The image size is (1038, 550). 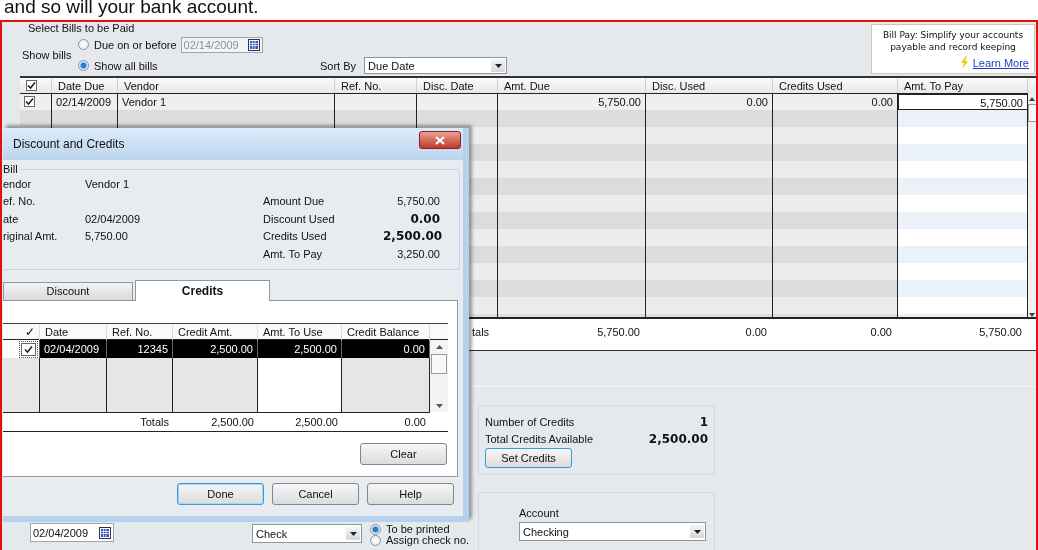 What do you see at coordinates (1000, 62) in the screenshot?
I see `learn-more-link: Learn More` at bounding box center [1000, 62].